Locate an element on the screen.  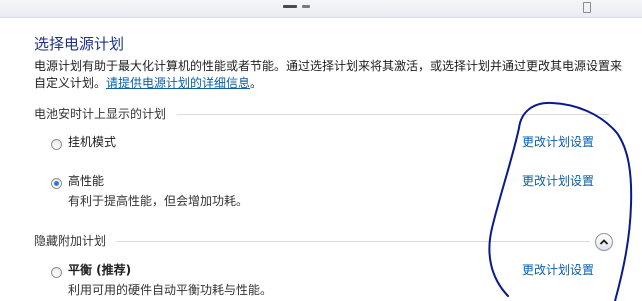
toolbar-icon is located at coordinates (587, 7).